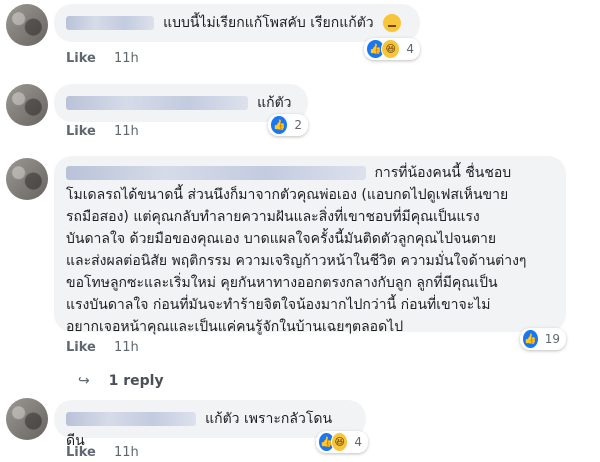  I want to click on reply-arrow-icon: ↪, so click(84, 381).